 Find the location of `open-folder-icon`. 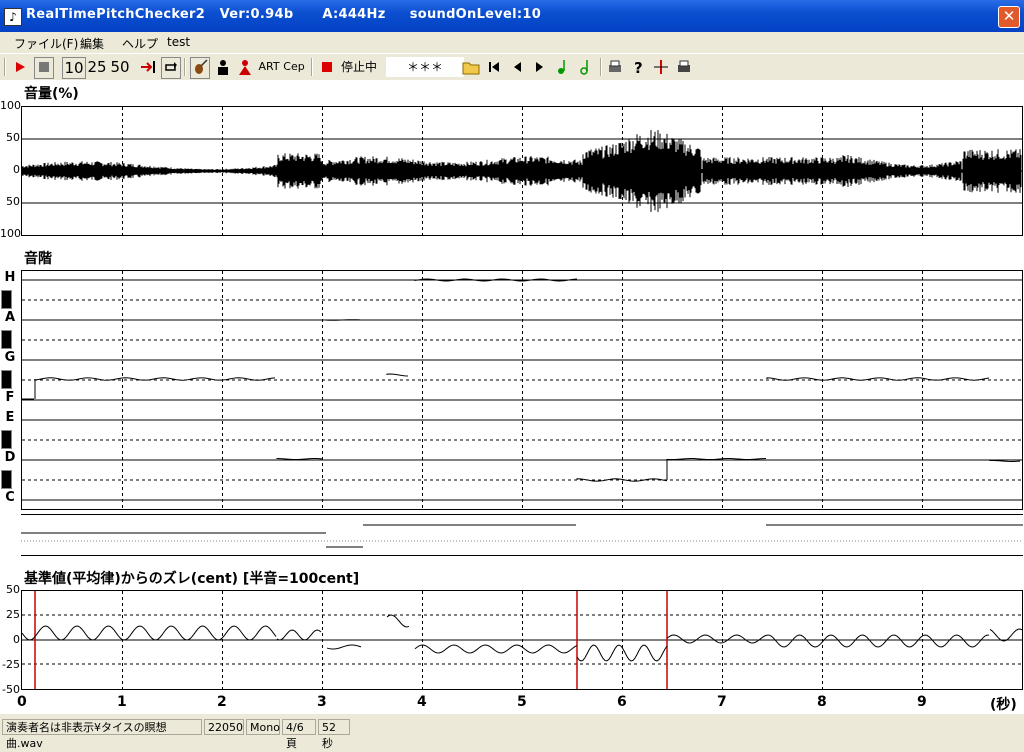

open-folder-icon is located at coordinates (471, 67).